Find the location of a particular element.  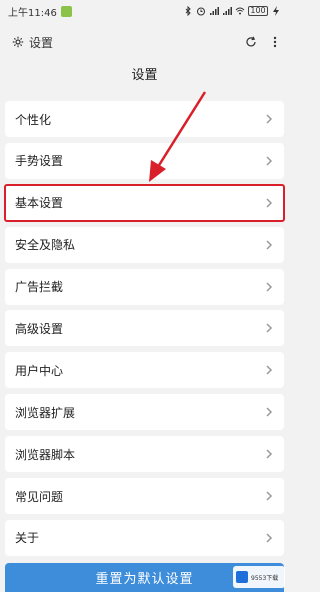

settings-item-label: 广告拦截 is located at coordinates (39, 287).